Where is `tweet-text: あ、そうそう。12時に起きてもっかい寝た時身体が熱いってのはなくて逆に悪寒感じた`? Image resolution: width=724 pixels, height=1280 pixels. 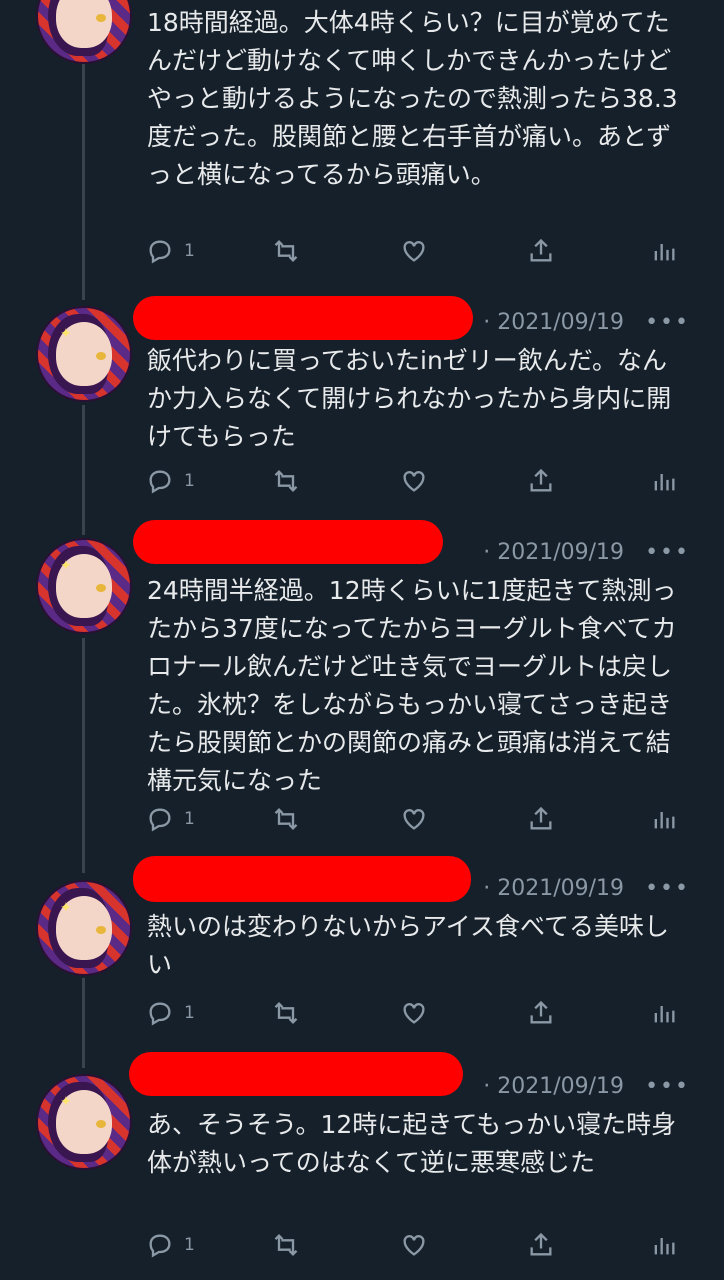
tweet-text: あ、そうそう。12時に起きてもっかい寝た時身体が熱いってのはなくて逆に悪寒感じた is located at coordinates (412, 1143).